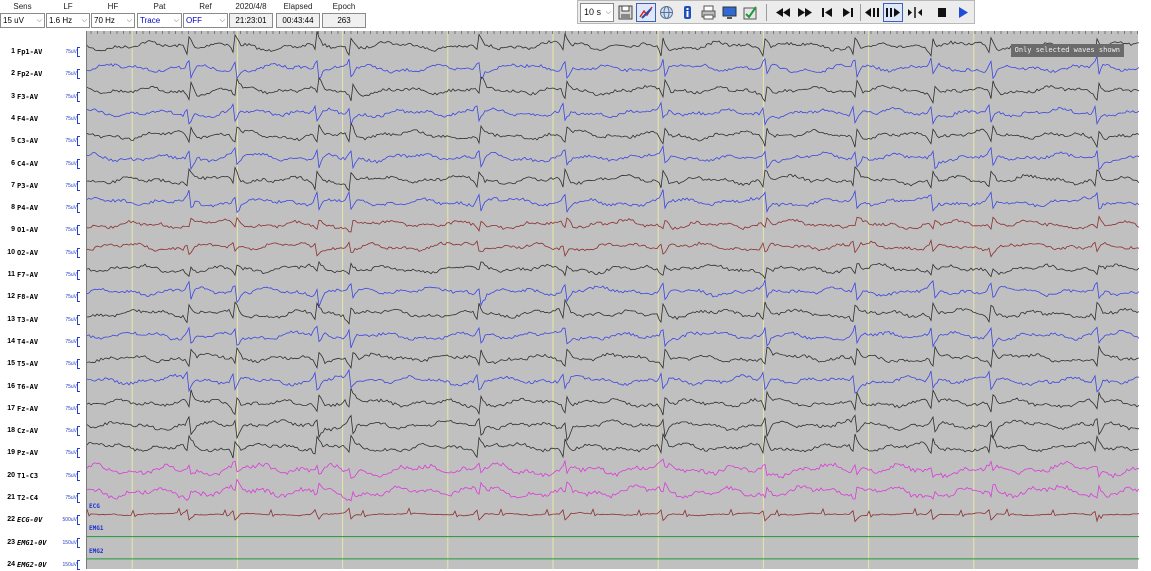 The width and height of the screenshot is (1151, 571). What do you see at coordinates (43, 97) in the screenshot?
I see `channel-label-row: 3 F3-AV 75uV` at bounding box center [43, 97].